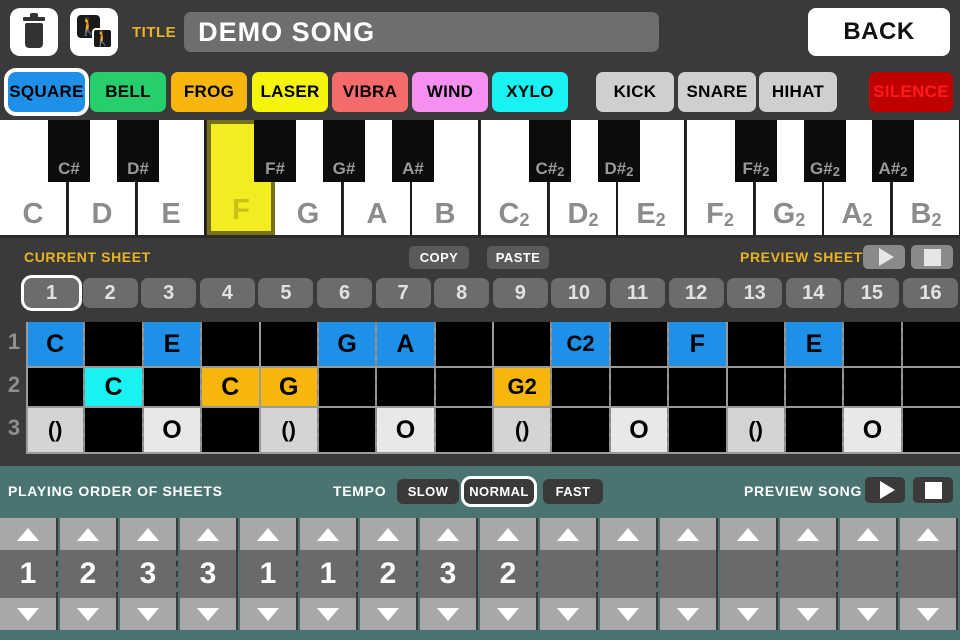 The height and width of the screenshot is (640, 960). I want to click on instrument-button-xylo: XYLO, so click(530, 92).